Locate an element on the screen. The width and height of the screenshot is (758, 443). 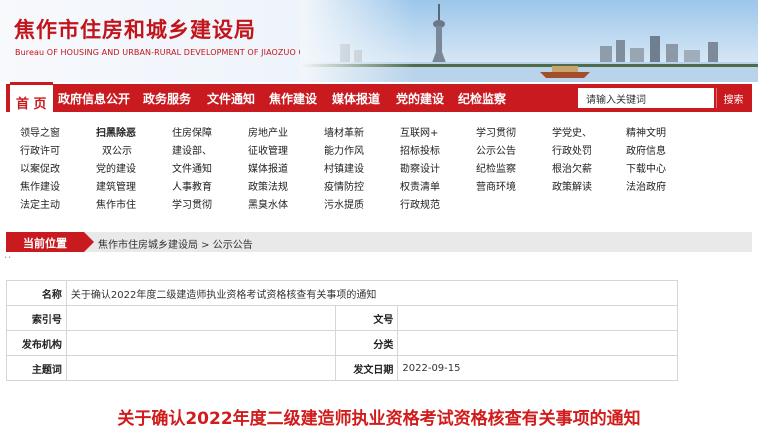
name-value: 关于确认2022年度二级建造师执业资格考试资格核查有关事项的通知 is located at coordinates (372, 293).